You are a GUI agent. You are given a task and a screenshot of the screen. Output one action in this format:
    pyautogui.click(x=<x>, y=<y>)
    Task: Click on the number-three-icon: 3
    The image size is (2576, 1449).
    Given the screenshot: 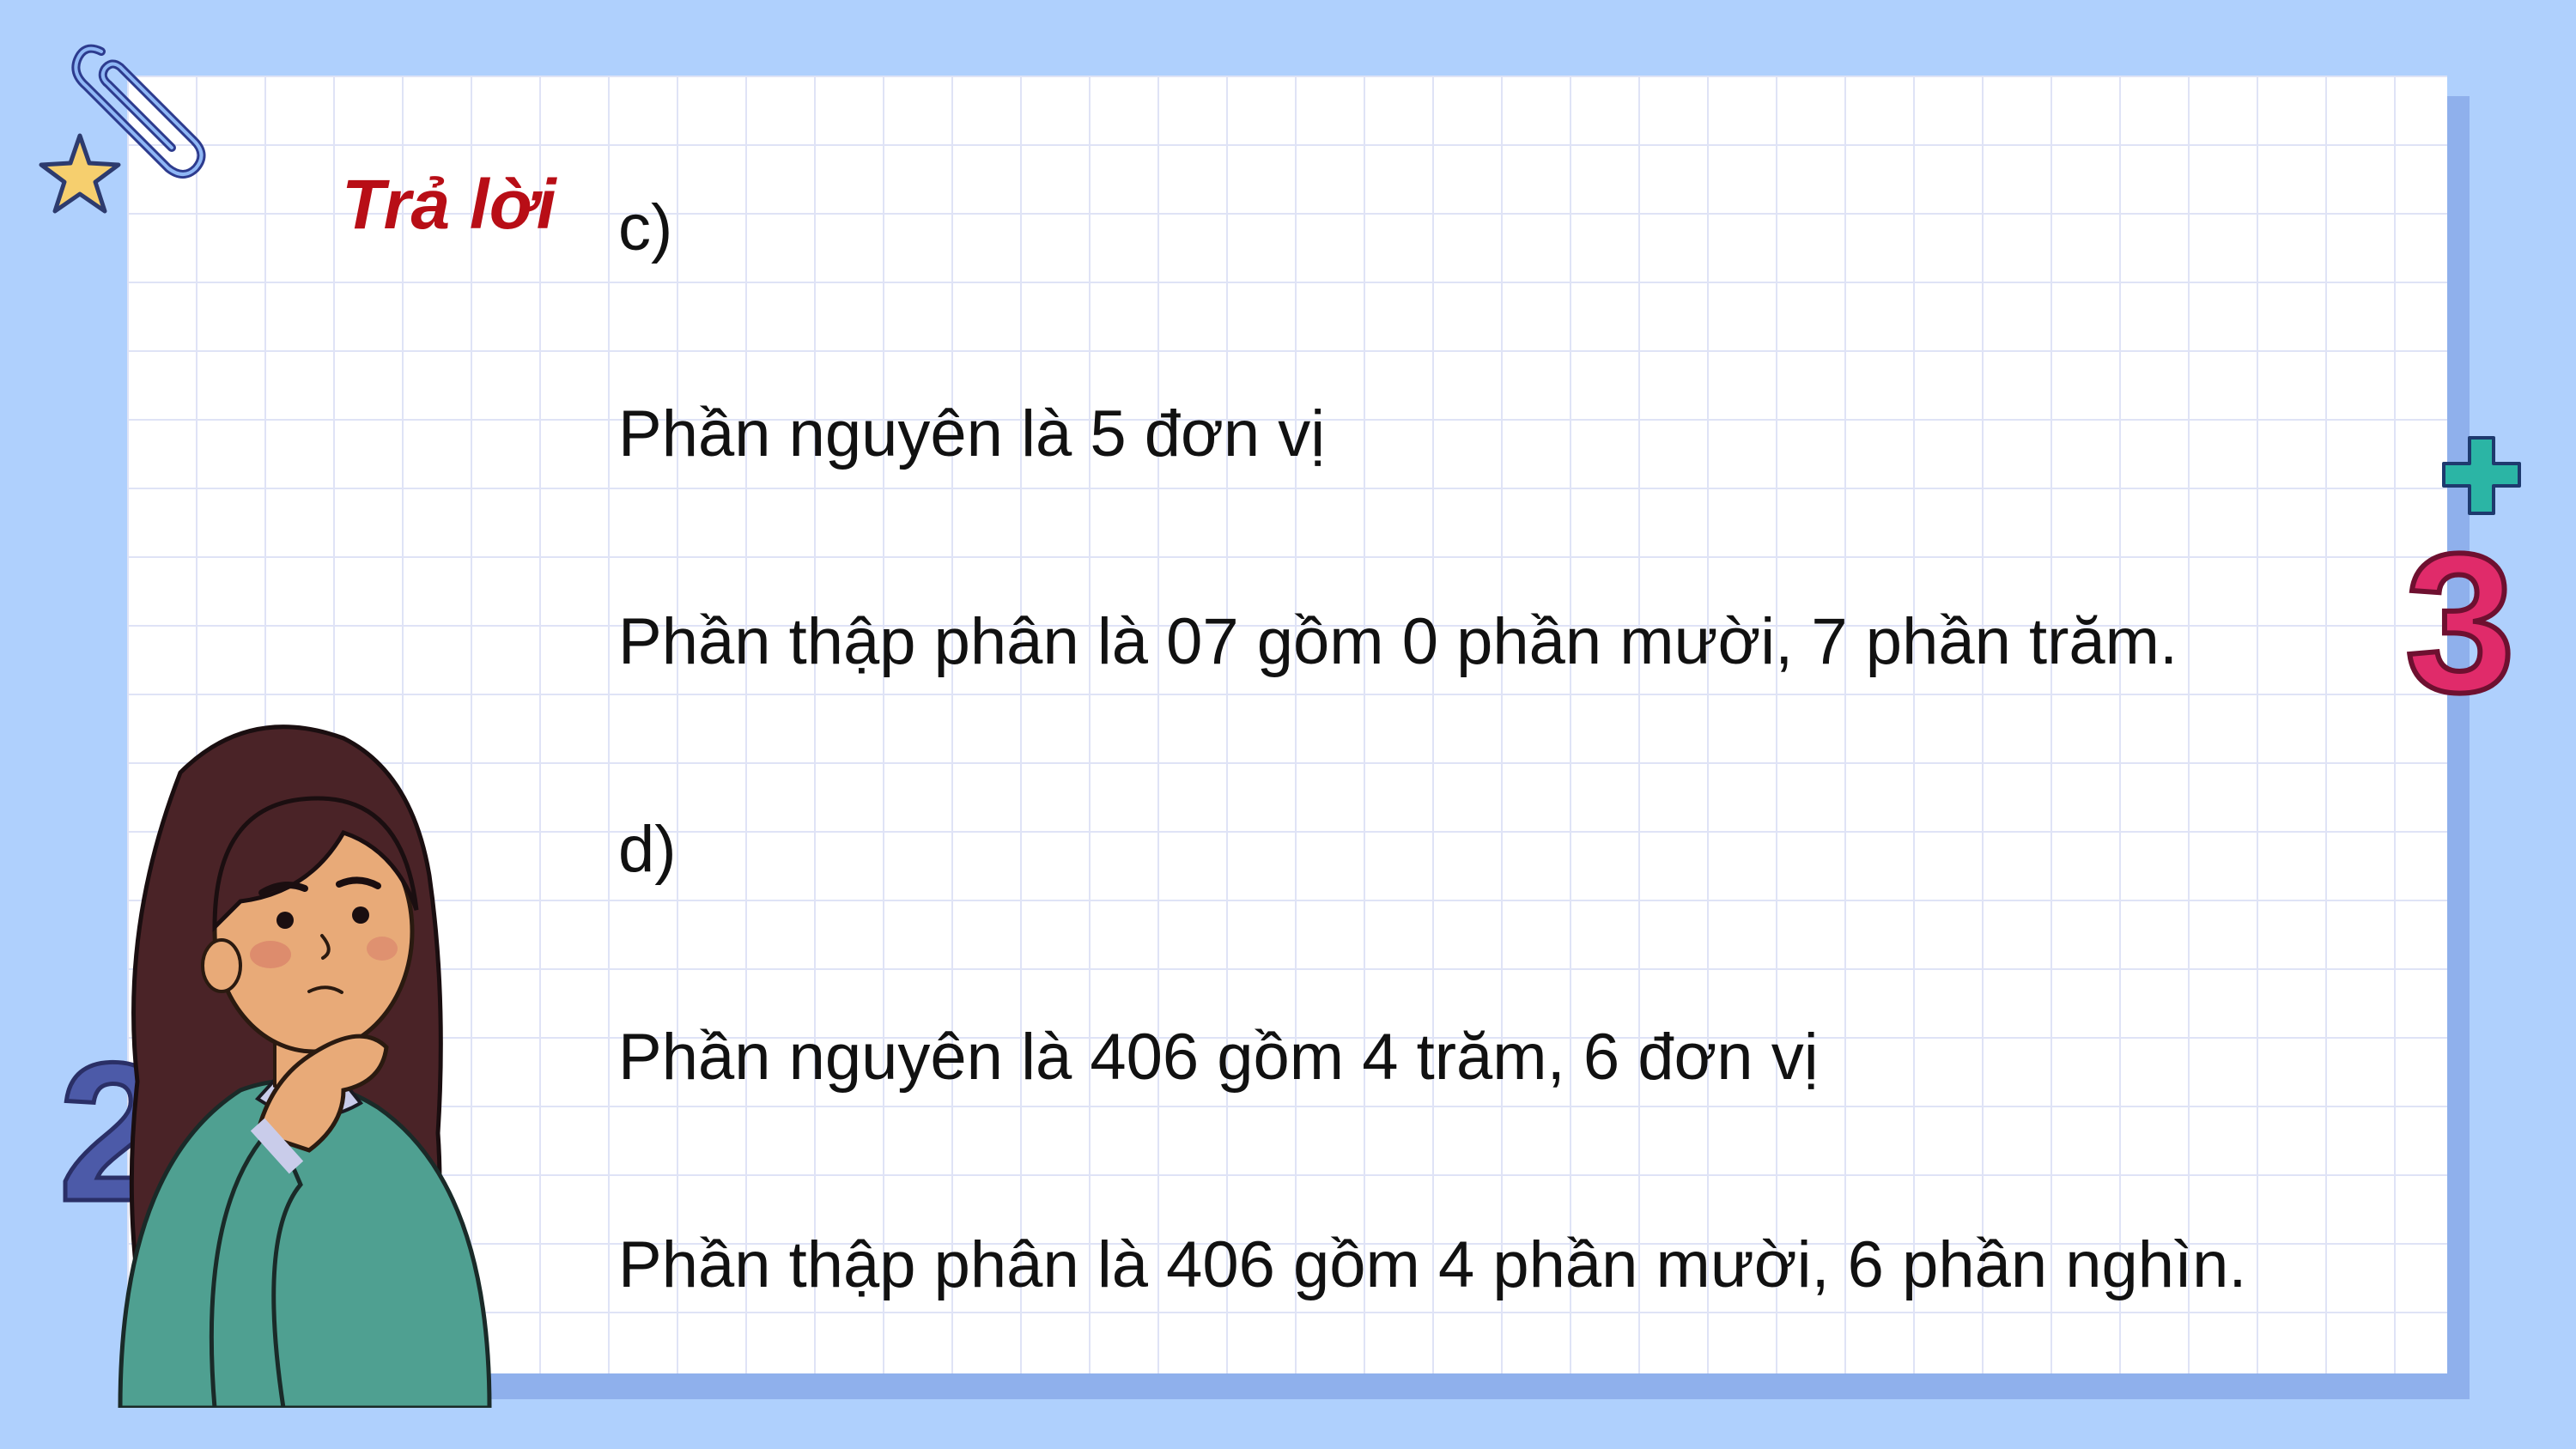 What is the action you would take?
    pyautogui.click(x=2460, y=622)
    